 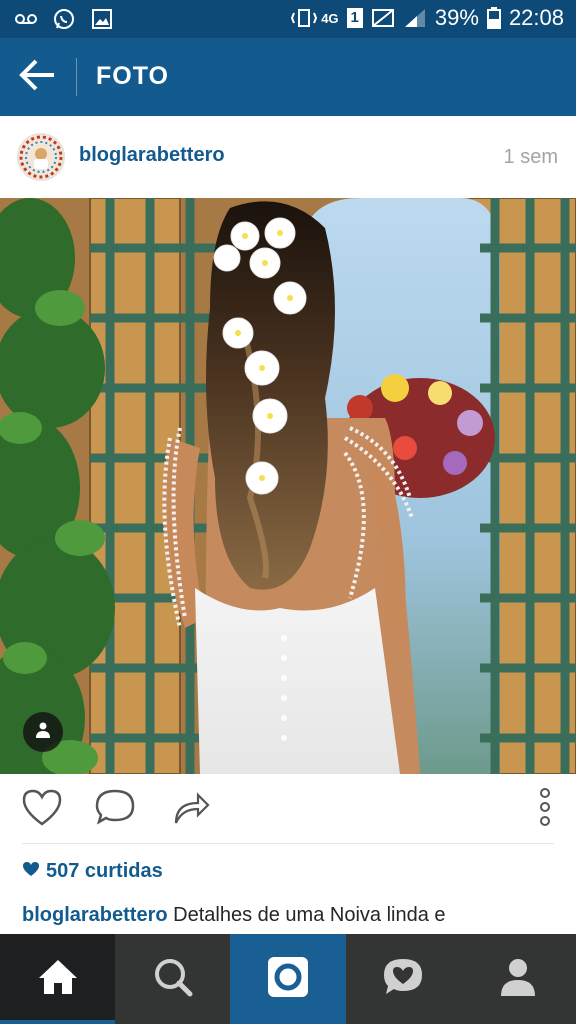 What do you see at coordinates (456, 17) in the screenshot?
I see `battery-percent: 39%` at bounding box center [456, 17].